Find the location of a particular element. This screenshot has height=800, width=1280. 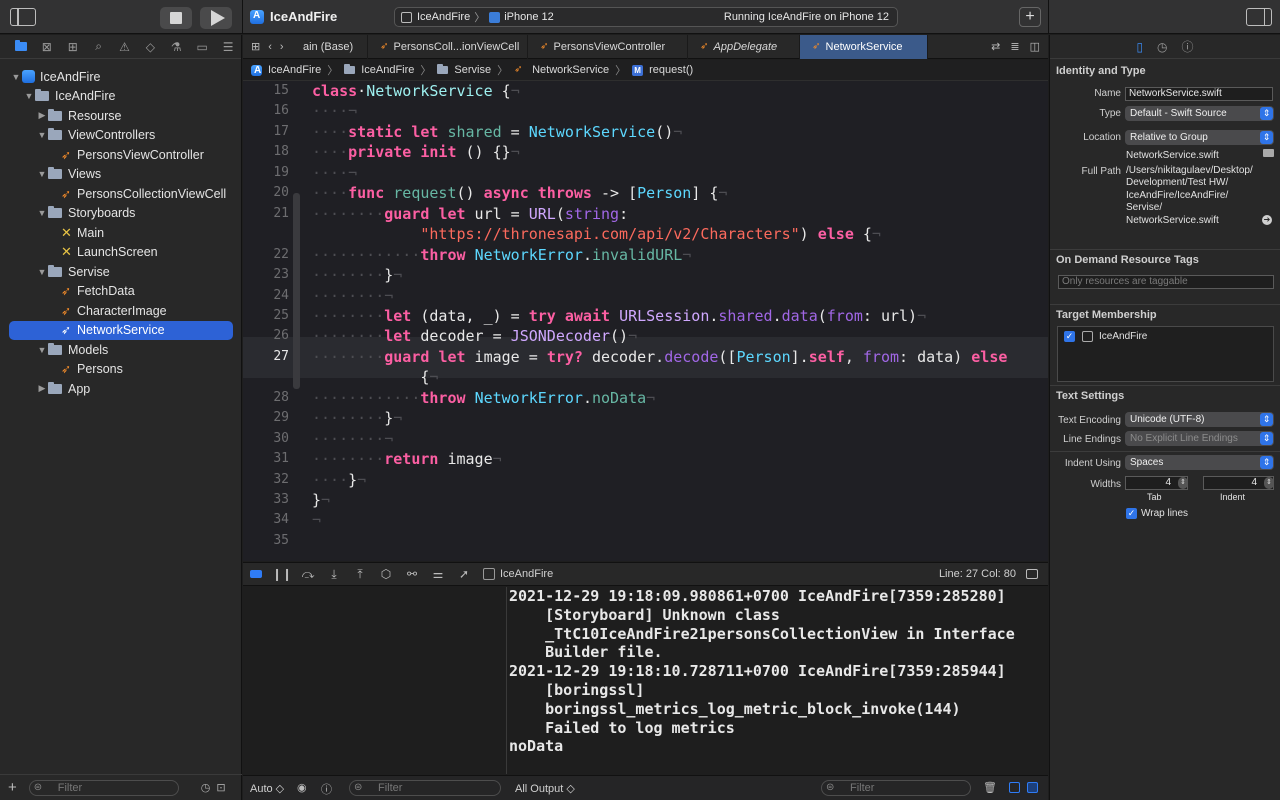

eye-icon: ◉ is located at coordinates (302, 787).